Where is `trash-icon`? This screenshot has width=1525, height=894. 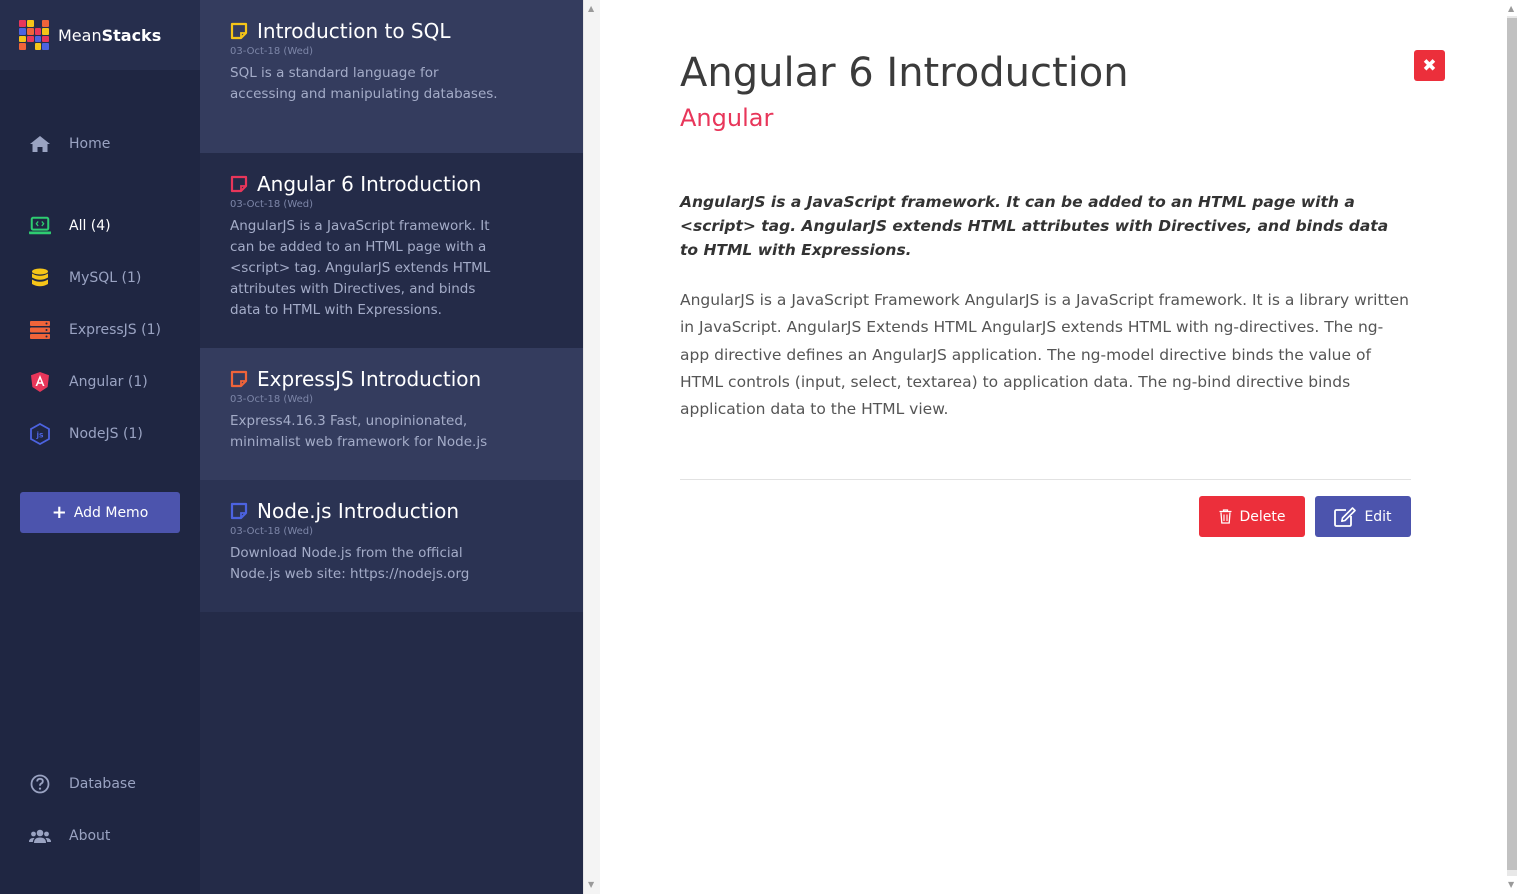
trash-icon is located at coordinates (1225, 516).